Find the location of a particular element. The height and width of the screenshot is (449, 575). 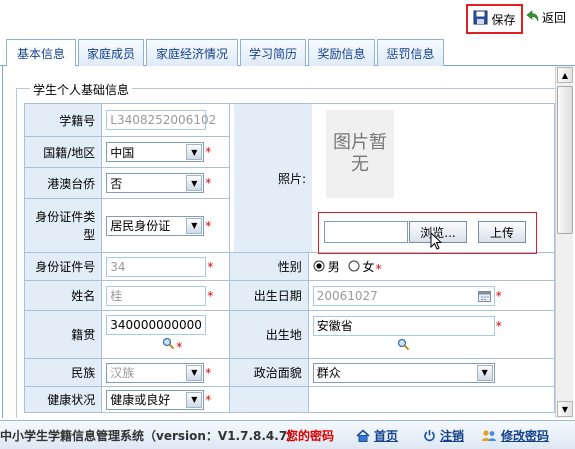

hkmt-label: 港澳台侨 is located at coordinates (63, 183).